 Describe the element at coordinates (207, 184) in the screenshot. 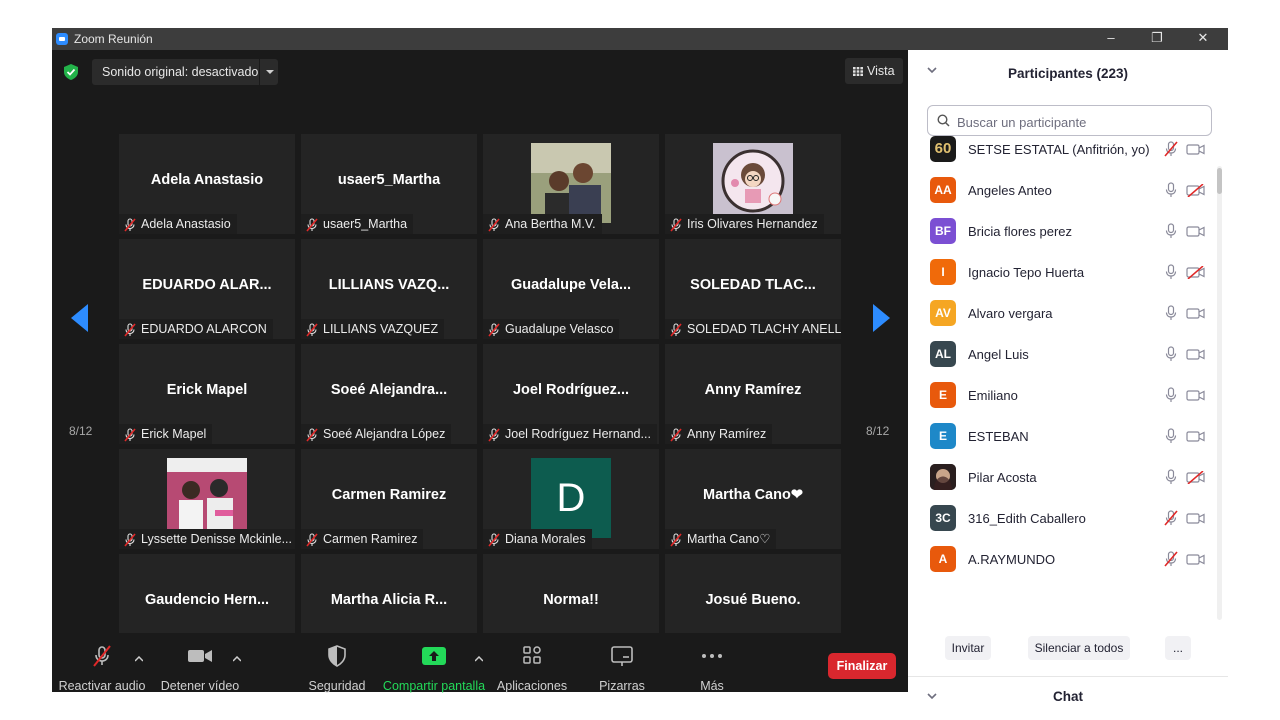

I see `video-tile: Adela Anastasio Adela Anastasio` at that location.